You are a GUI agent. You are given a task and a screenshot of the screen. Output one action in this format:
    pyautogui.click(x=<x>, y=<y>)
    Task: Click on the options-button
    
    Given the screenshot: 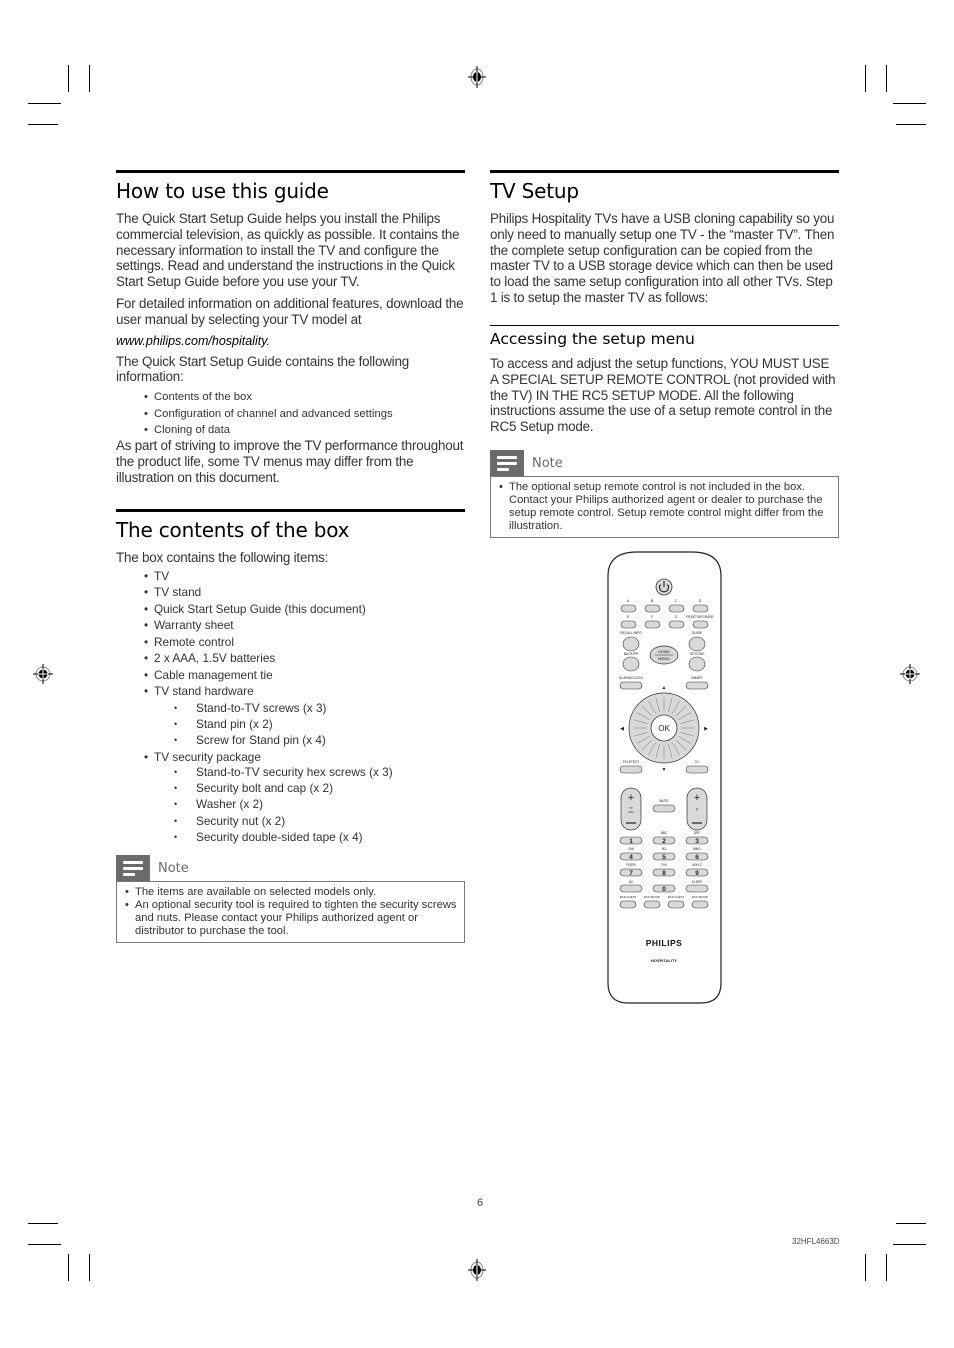 What is the action you would take?
    pyautogui.click(x=697, y=664)
    